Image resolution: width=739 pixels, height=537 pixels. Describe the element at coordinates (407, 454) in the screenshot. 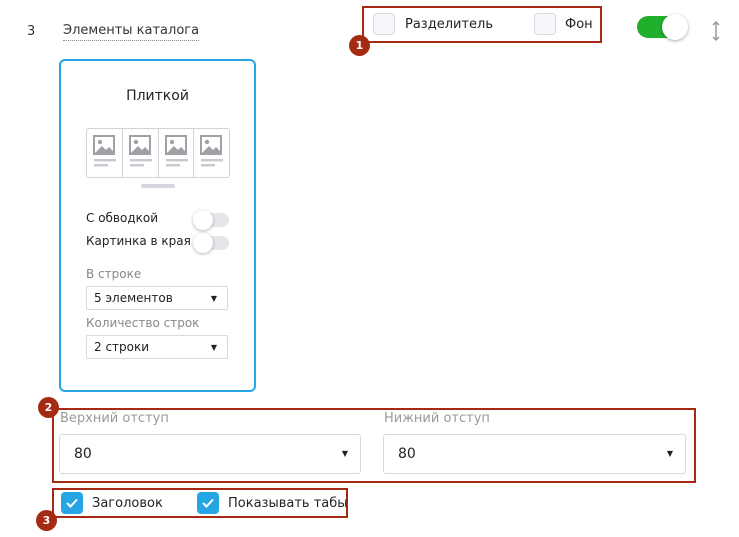

I see `bottom-spacing-value: 80` at that location.